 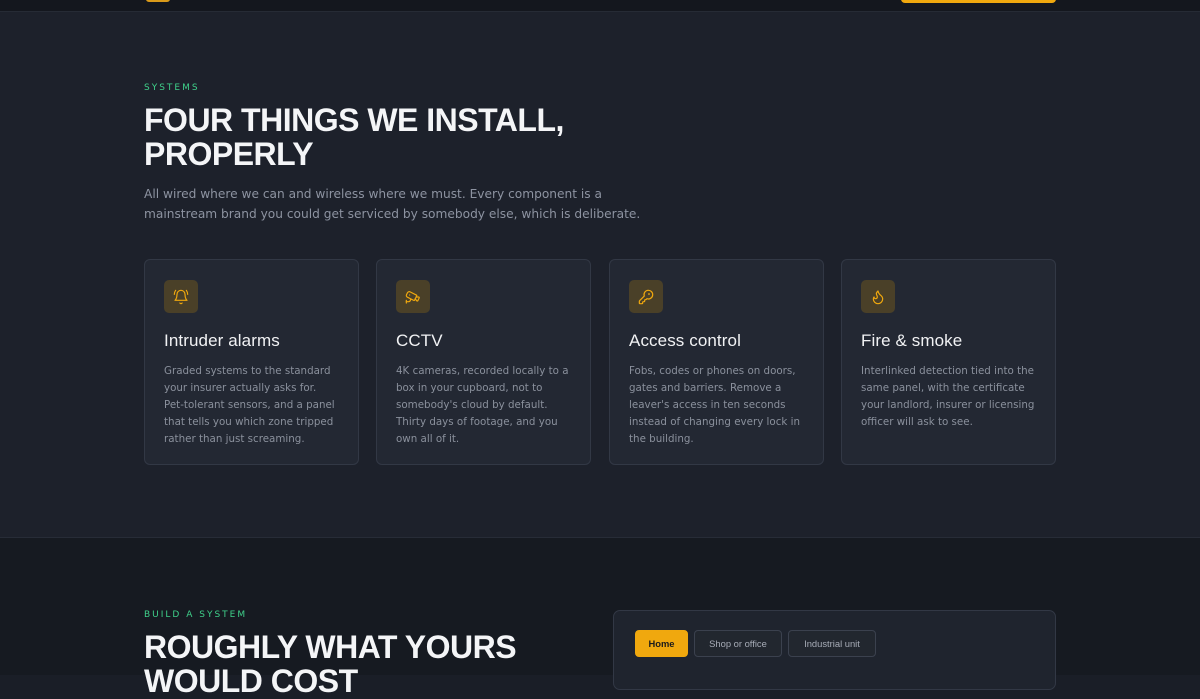 What do you see at coordinates (172, 88) in the screenshot?
I see `section-eyebrow: SYSTEMS` at bounding box center [172, 88].